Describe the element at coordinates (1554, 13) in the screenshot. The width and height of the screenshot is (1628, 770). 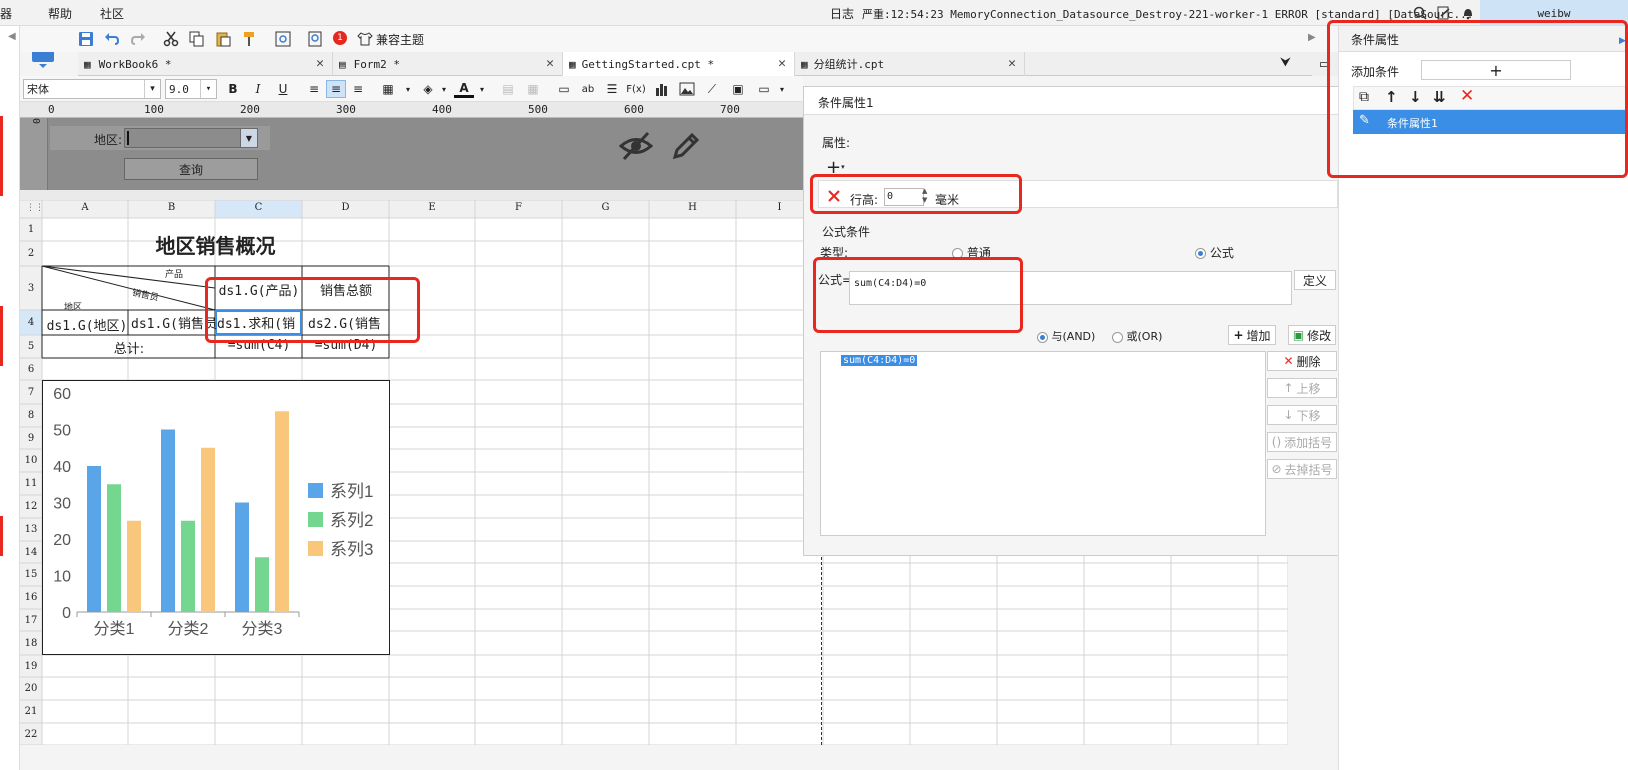
I see `user-badge: weibw` at that location.